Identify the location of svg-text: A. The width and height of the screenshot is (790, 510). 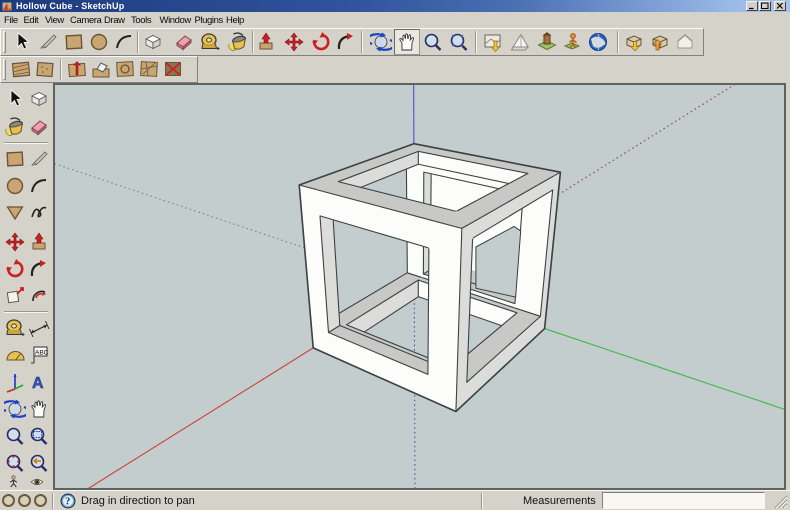
(38, 383).